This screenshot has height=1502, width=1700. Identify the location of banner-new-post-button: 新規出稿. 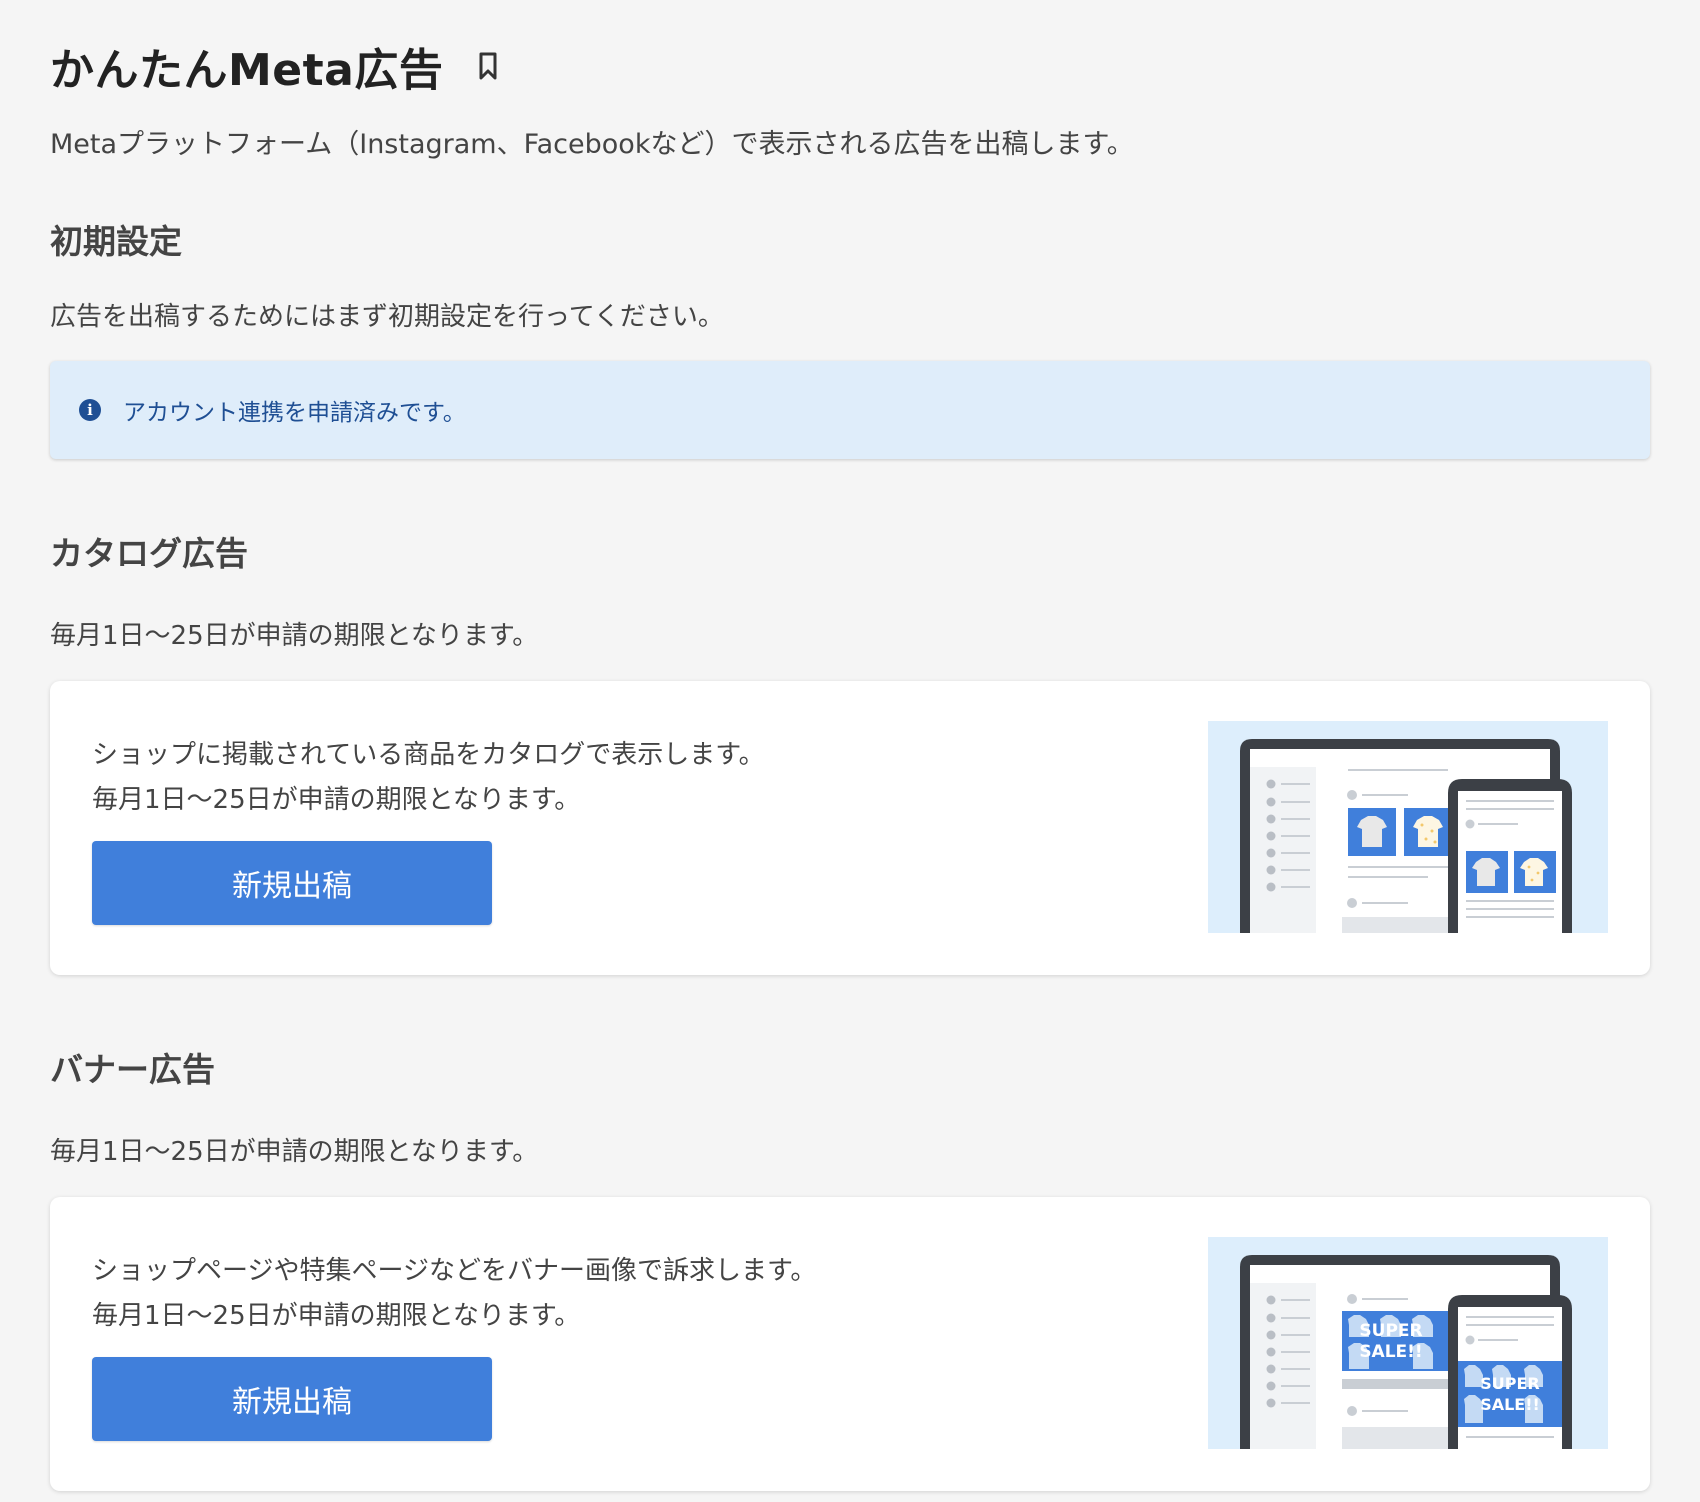
(292, 1399).